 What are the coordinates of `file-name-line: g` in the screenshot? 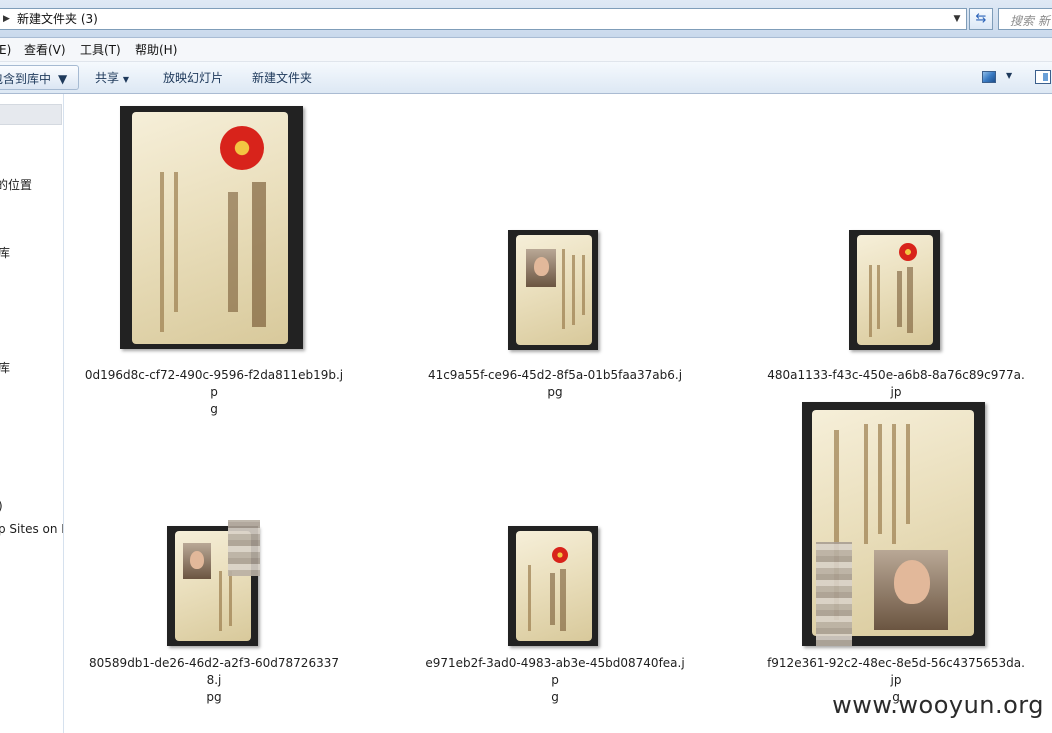 It's located at (555, 697).